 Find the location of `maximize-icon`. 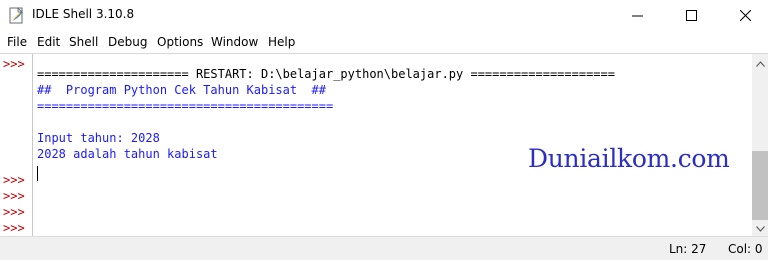

maximize-icon is located at coordinates (691, 15).